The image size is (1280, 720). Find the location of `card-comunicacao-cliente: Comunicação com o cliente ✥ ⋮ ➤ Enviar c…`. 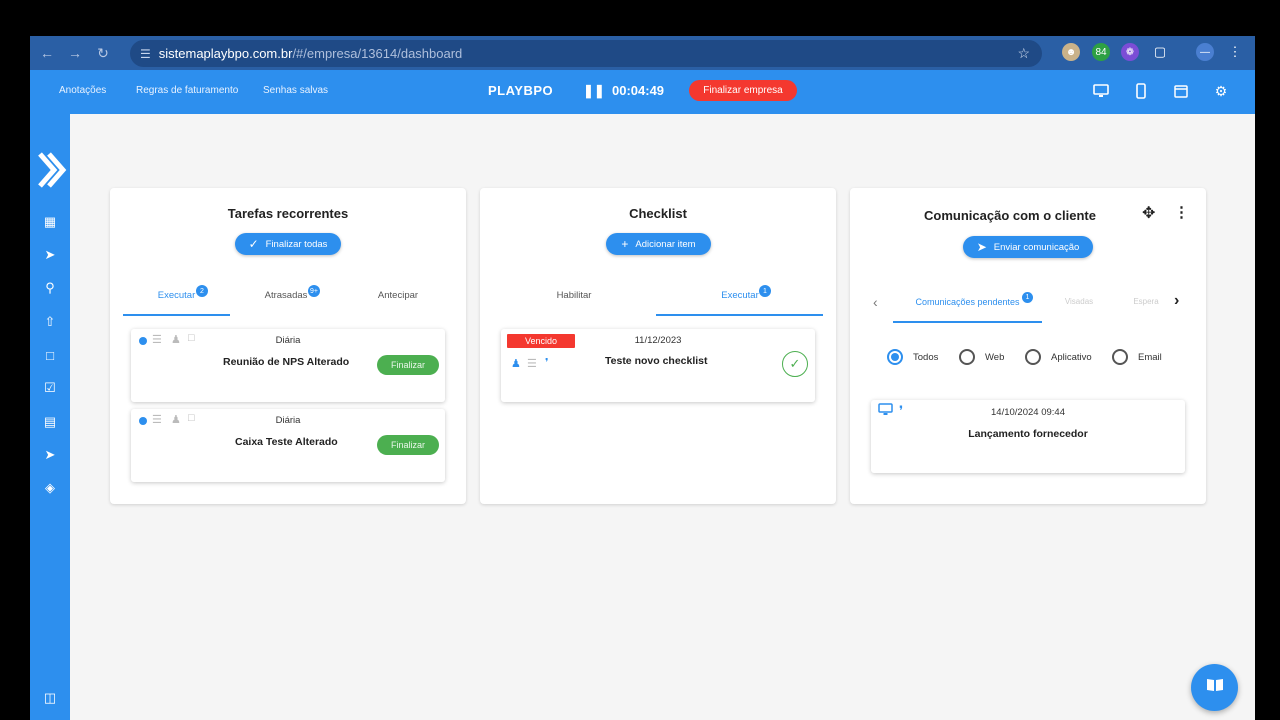

card-comunicacao-cliente: Comunicação com o cliente ✥ ⋮ ➤ Enviar c… is located at coordinates (1028, 346).